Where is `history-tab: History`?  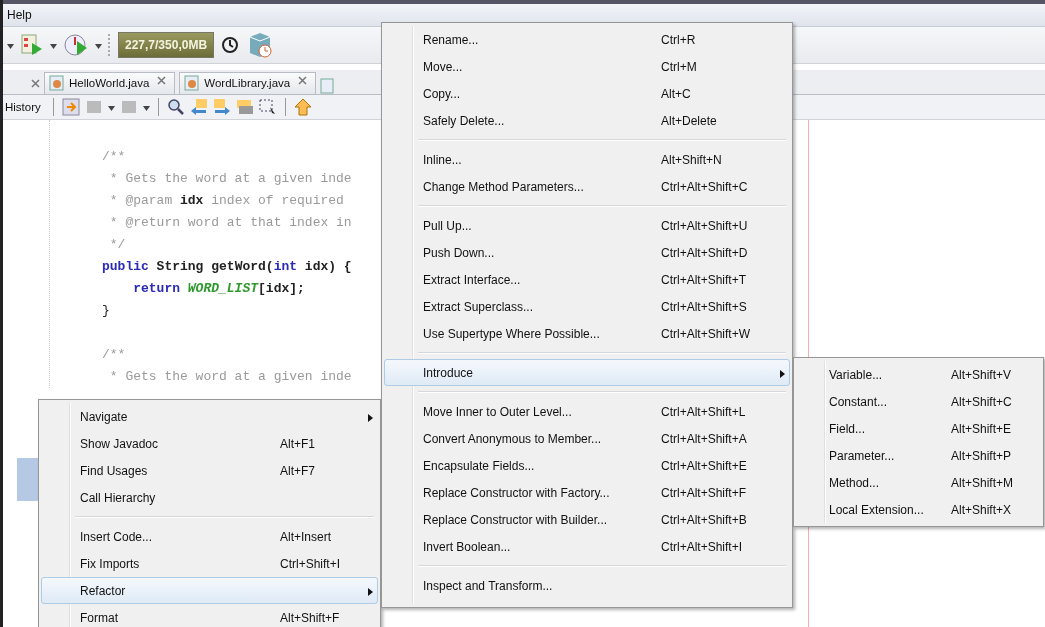
history-tab: History is located at coordinates (25, 107).